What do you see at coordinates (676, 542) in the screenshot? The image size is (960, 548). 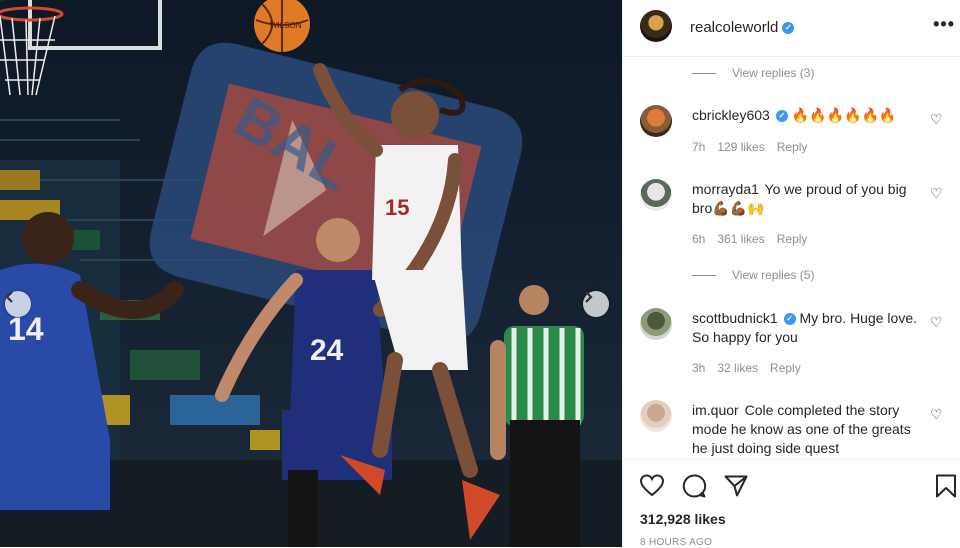 I see `post-timestamp: 8 HOURS AGO` at bounding box center [676, 542].